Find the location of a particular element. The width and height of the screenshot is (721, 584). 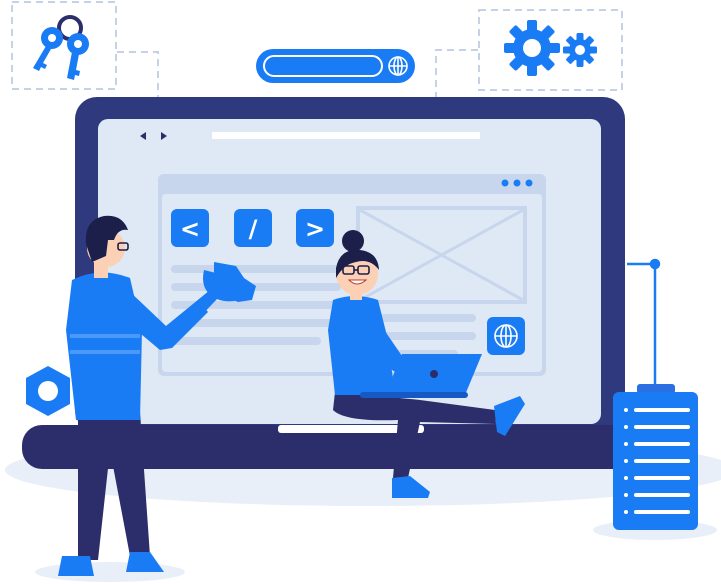

image-placeholder-icon is located at coordinates (441, 255).